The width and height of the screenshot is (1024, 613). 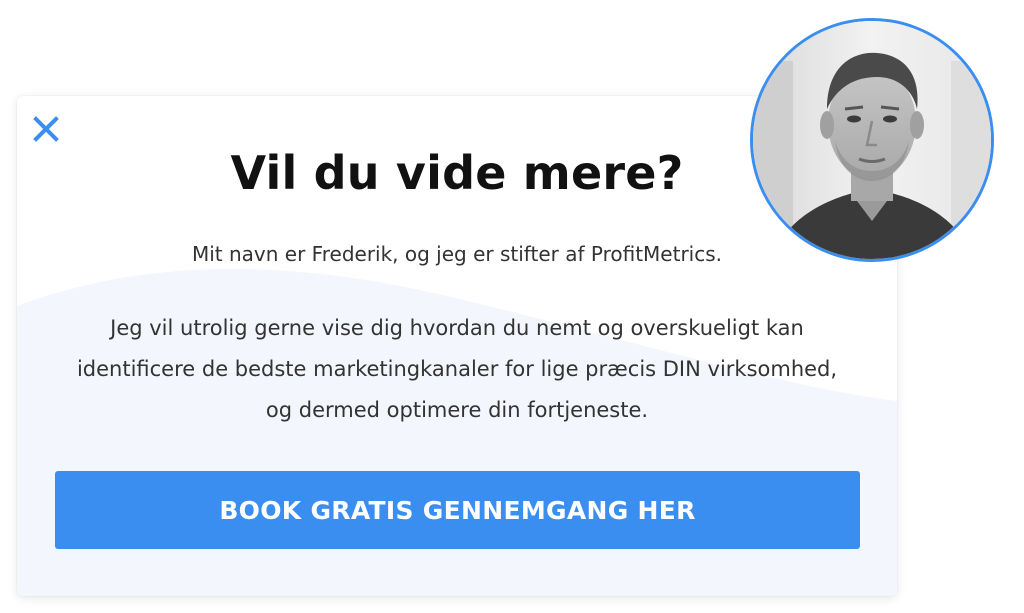 I want to click on avatar, so click(x=872, y=140).